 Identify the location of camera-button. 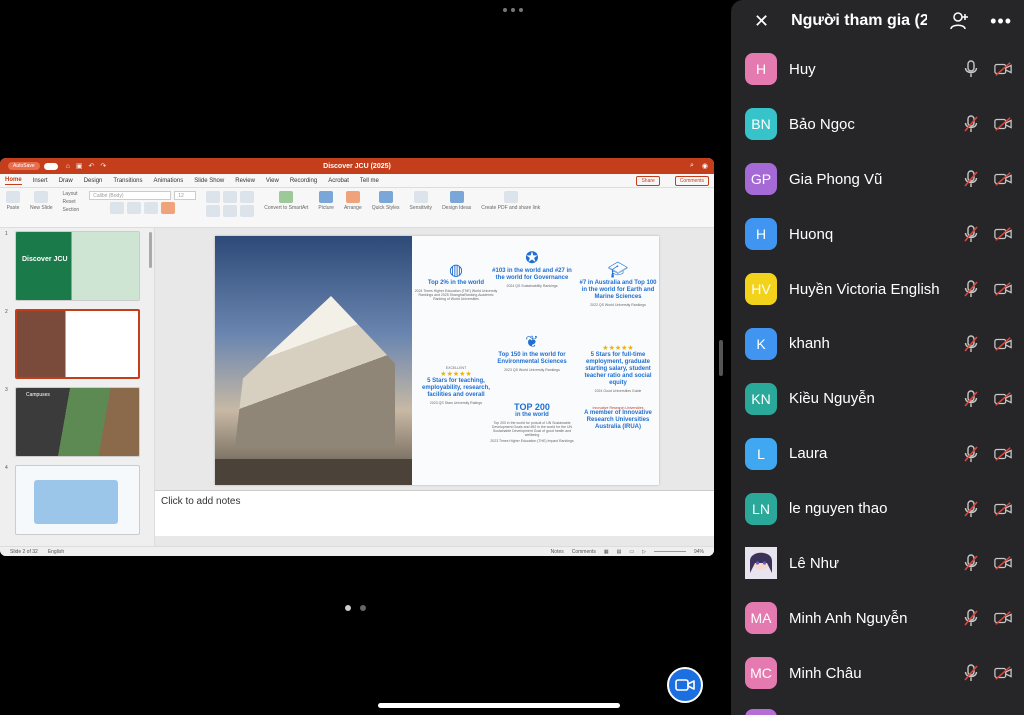
(685, 685).